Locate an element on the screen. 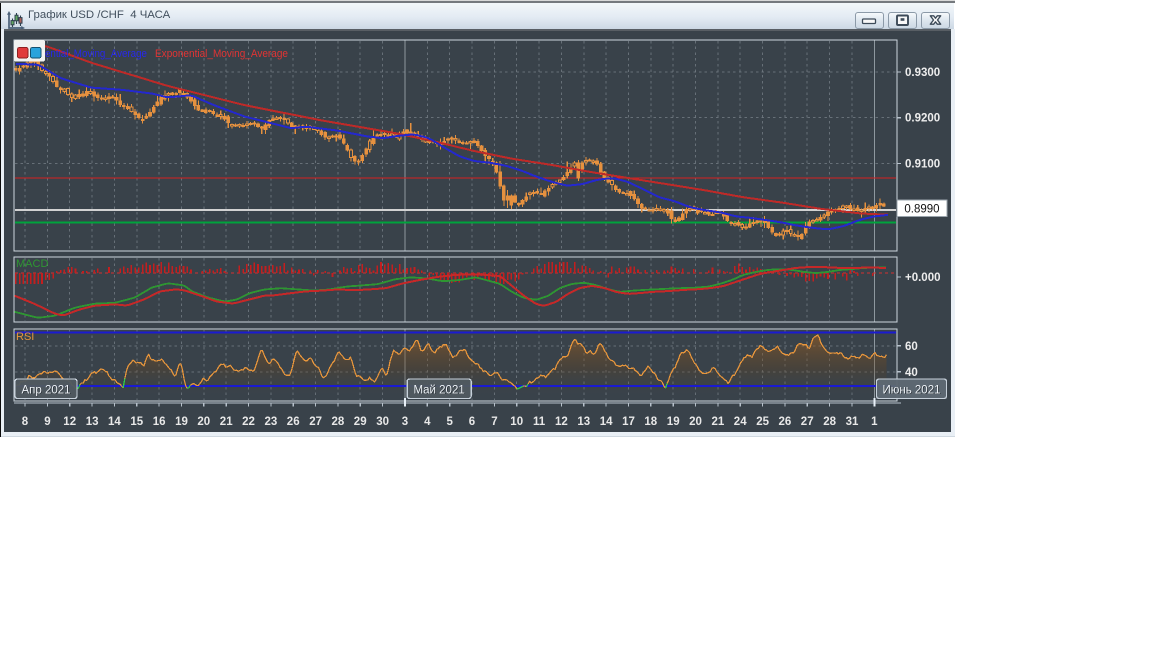 The height and width of the screenshot is (648, 1152). svg-text: 7 is located at coordinates (494, 422).